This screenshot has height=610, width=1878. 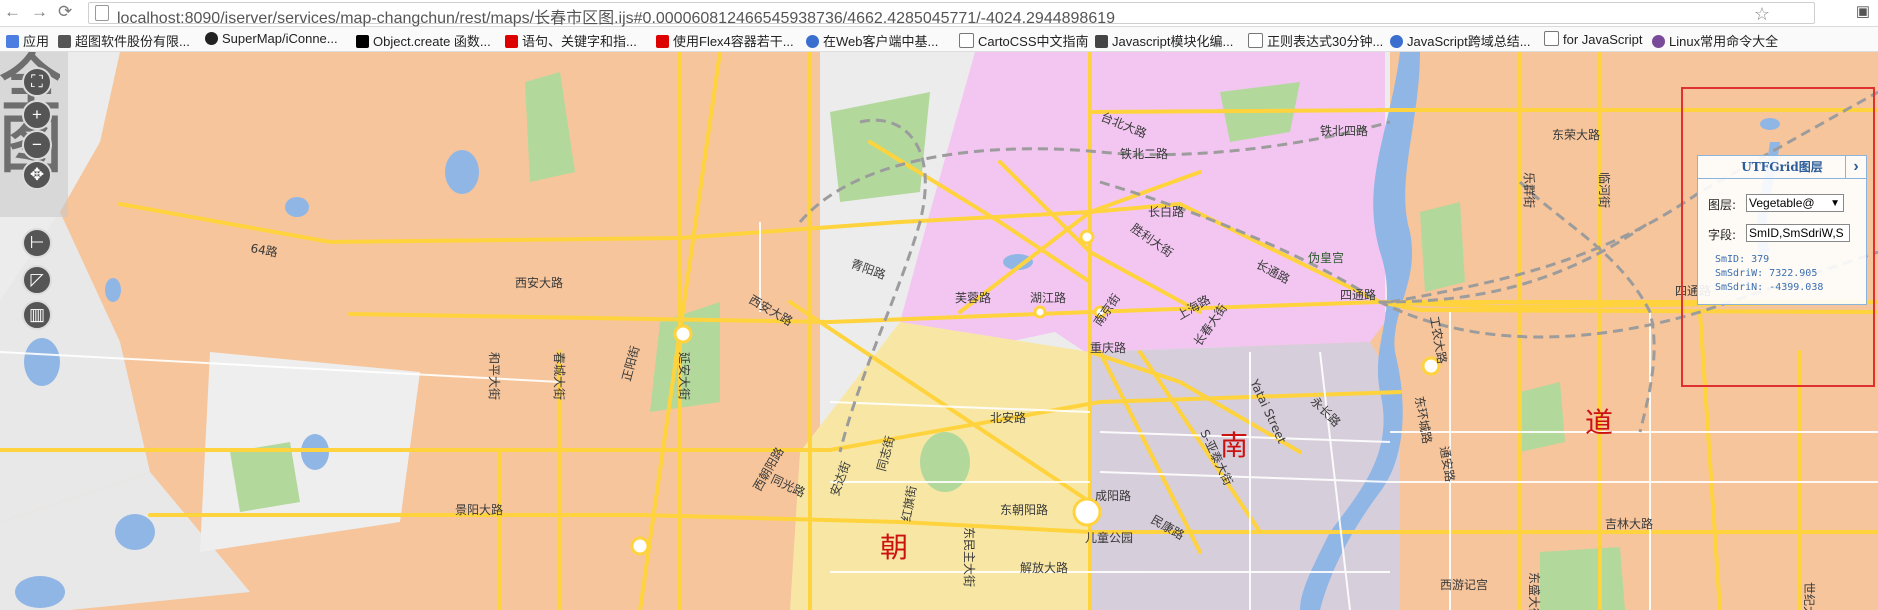 I want to click on street-label: 延安大街, so click(x=684, y=376).